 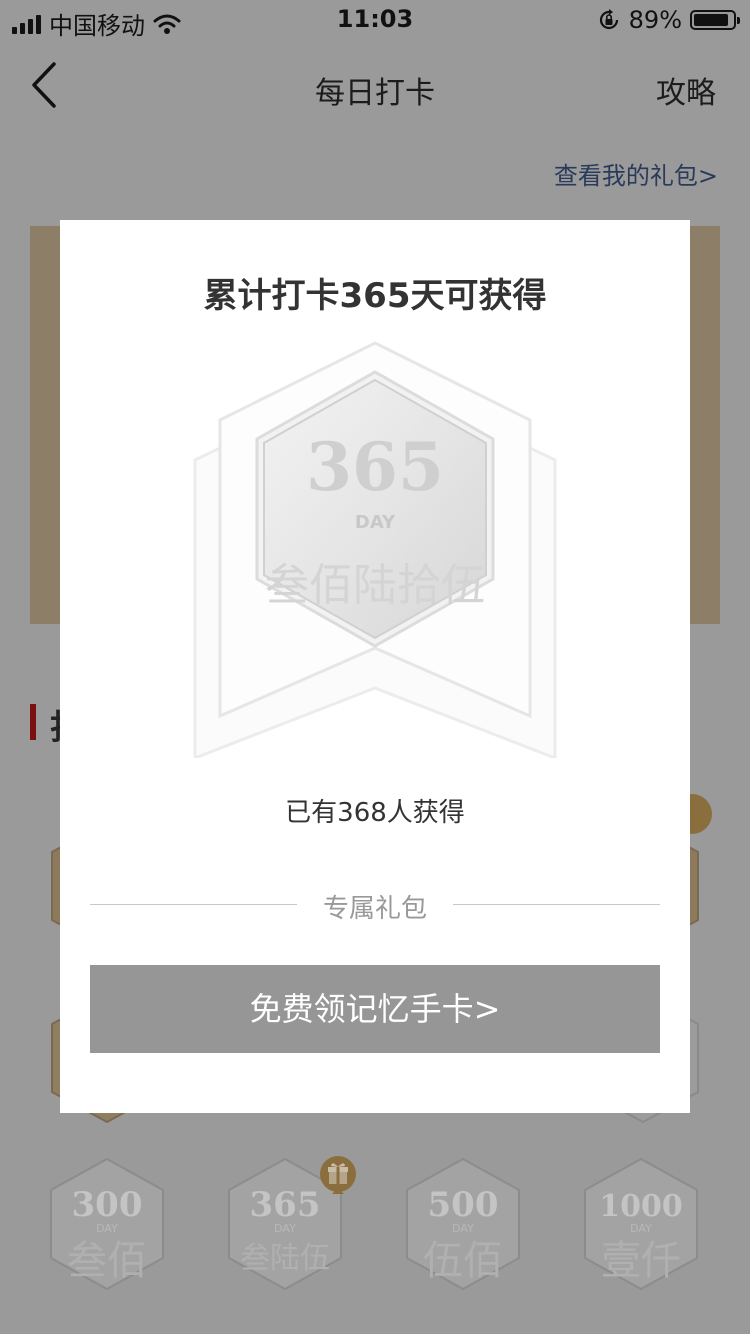 What do you see at coordinates (33, 722) in the screenshot?
I see `section-accent-bar` at bounding box center [33, 722].